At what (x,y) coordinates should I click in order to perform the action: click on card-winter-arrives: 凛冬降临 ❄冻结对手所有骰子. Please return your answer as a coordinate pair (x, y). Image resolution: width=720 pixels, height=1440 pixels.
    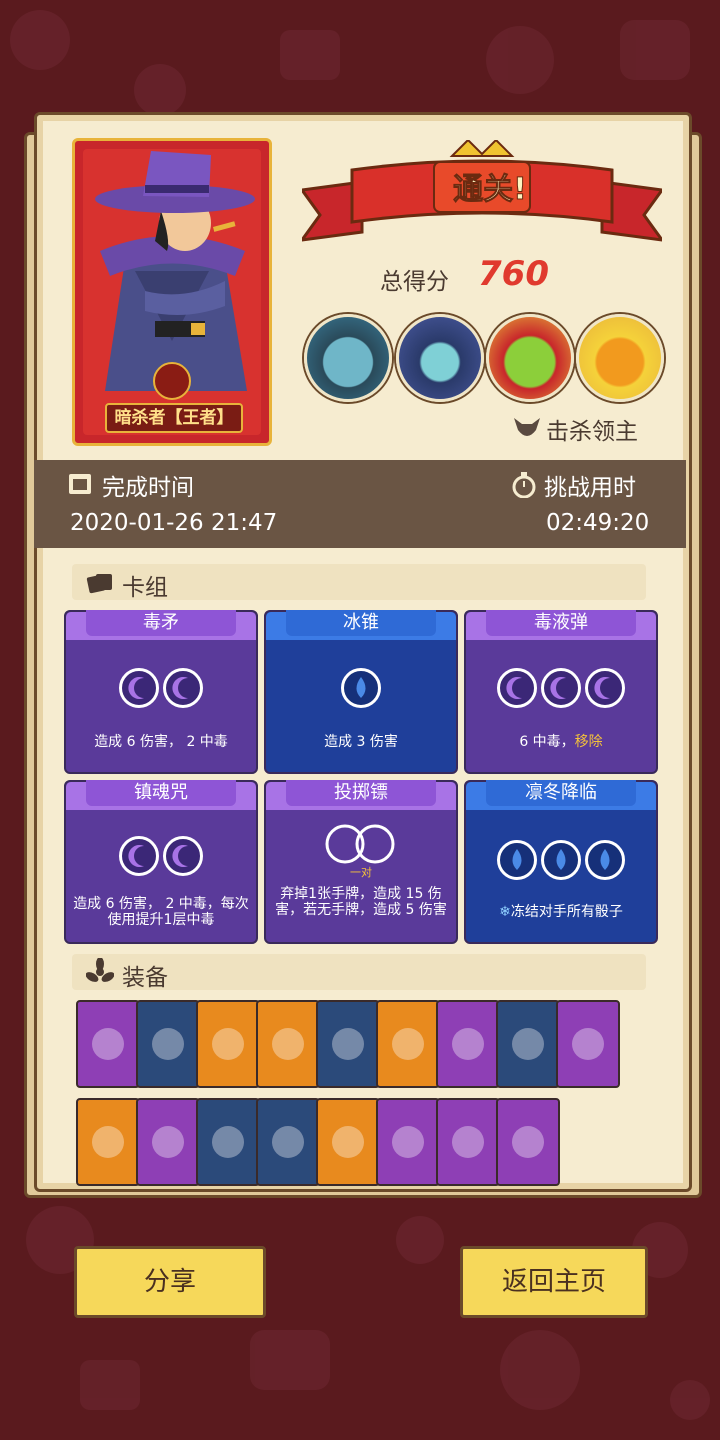
    Looking at the image, I should click on (561, 862).